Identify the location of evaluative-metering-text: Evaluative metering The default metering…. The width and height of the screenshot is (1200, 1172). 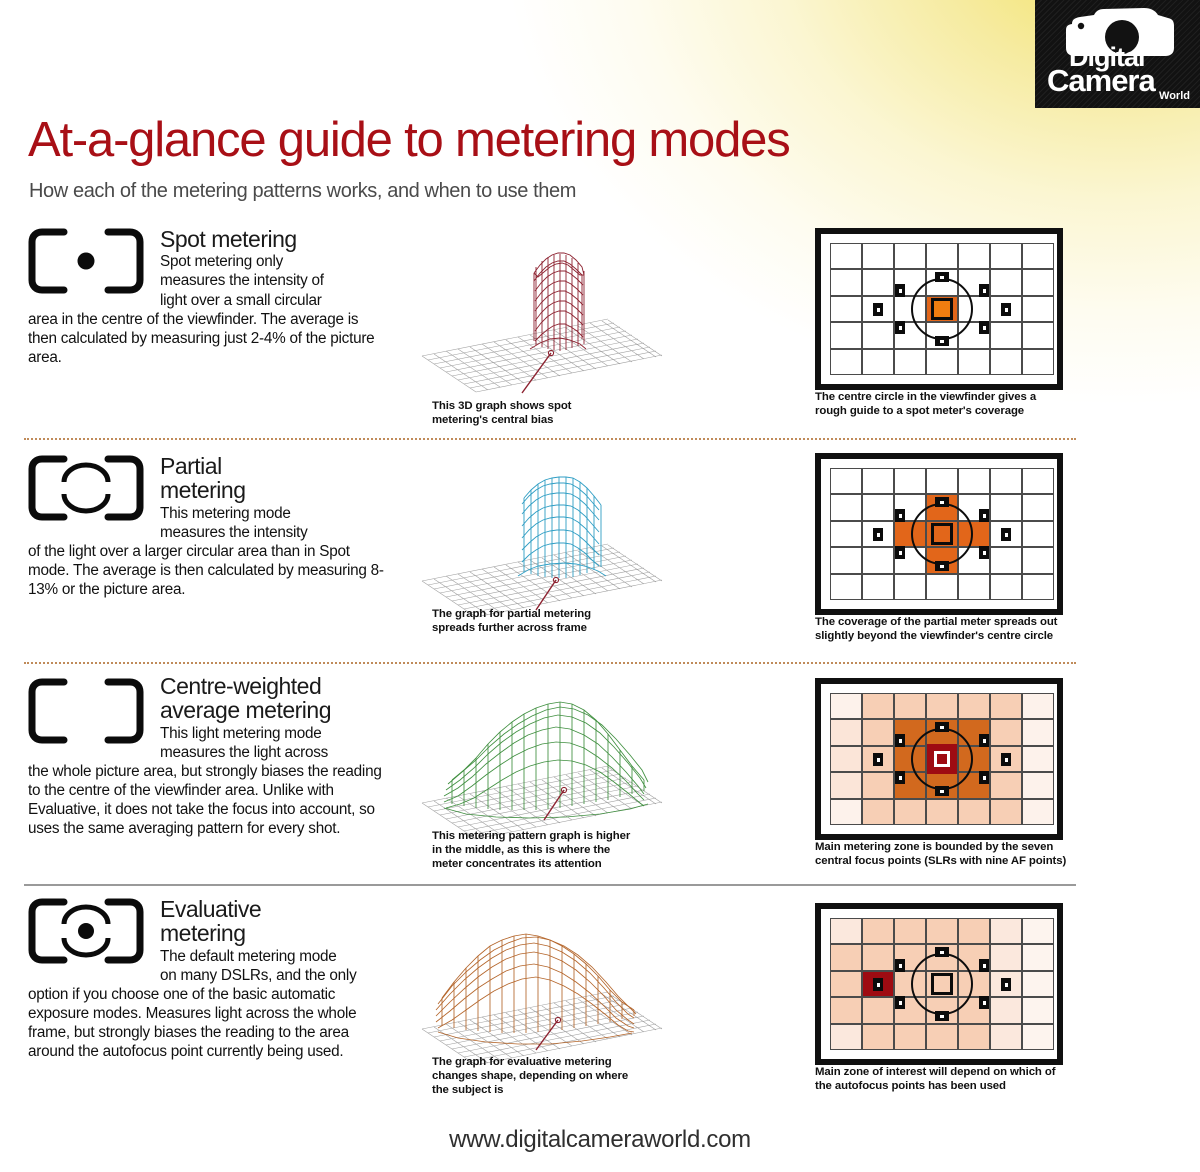
(208, 979).